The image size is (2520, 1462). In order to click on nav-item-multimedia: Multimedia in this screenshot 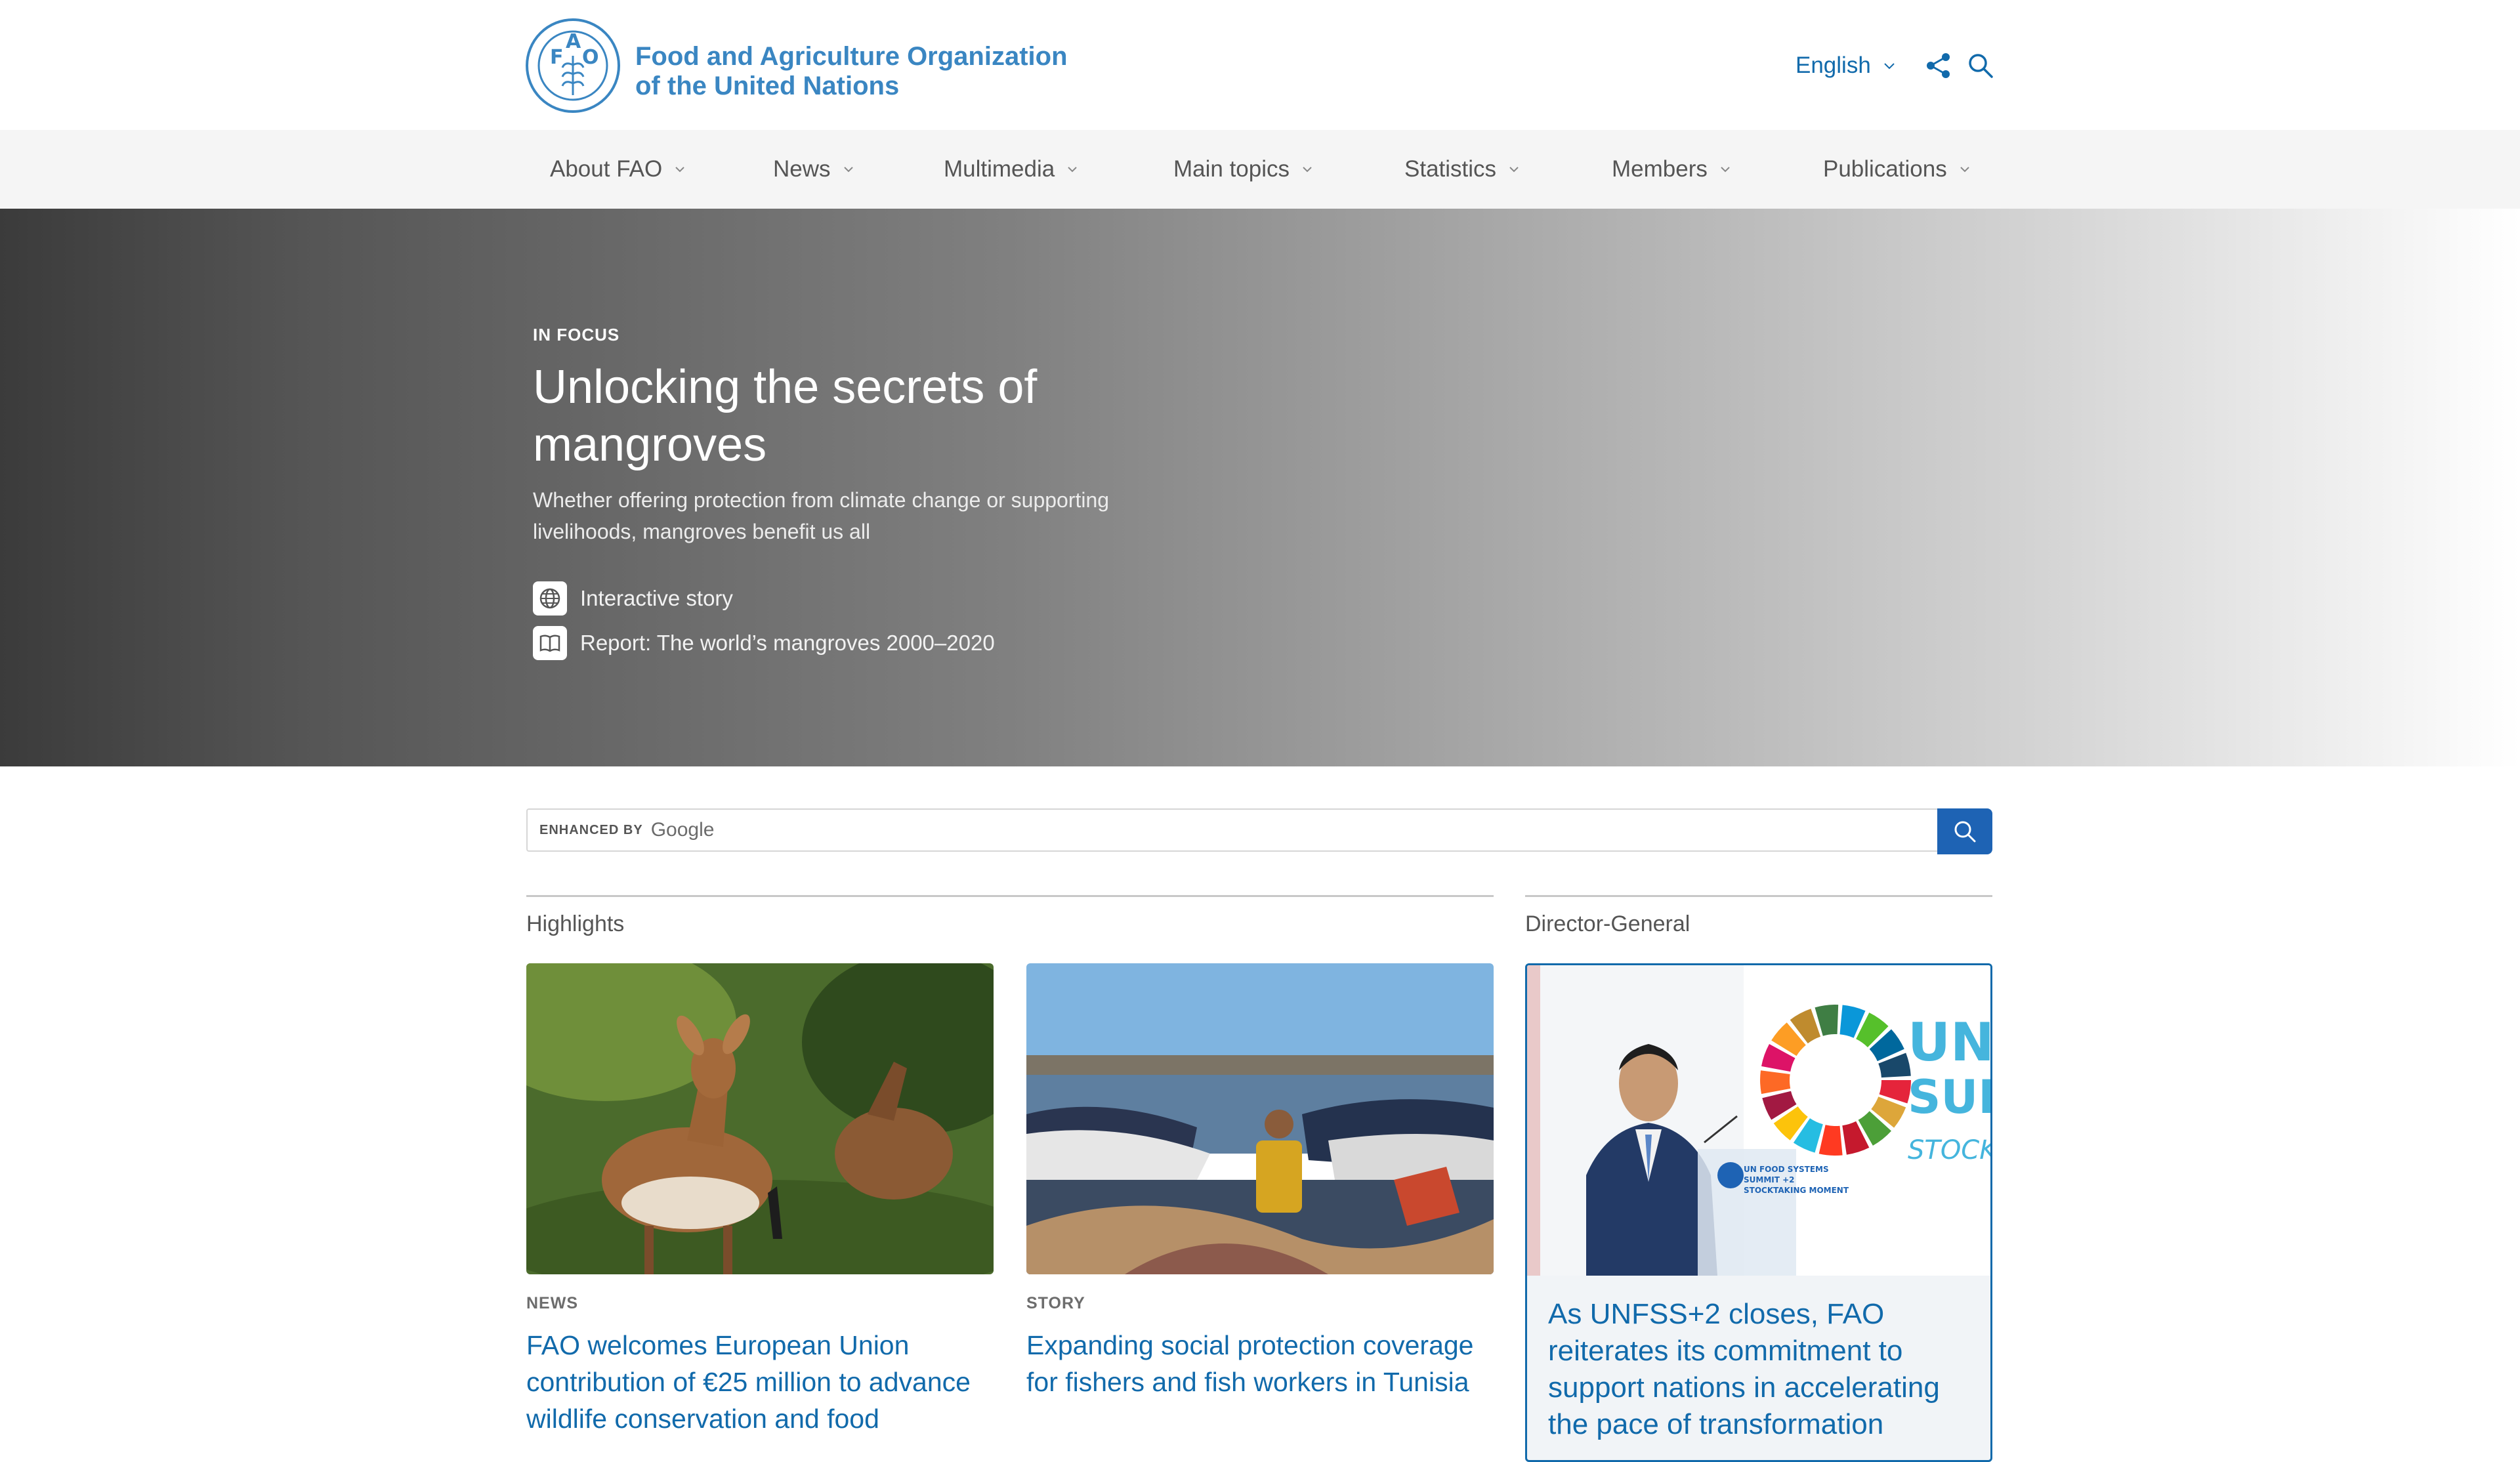, I will do `click(1012, 169)`.